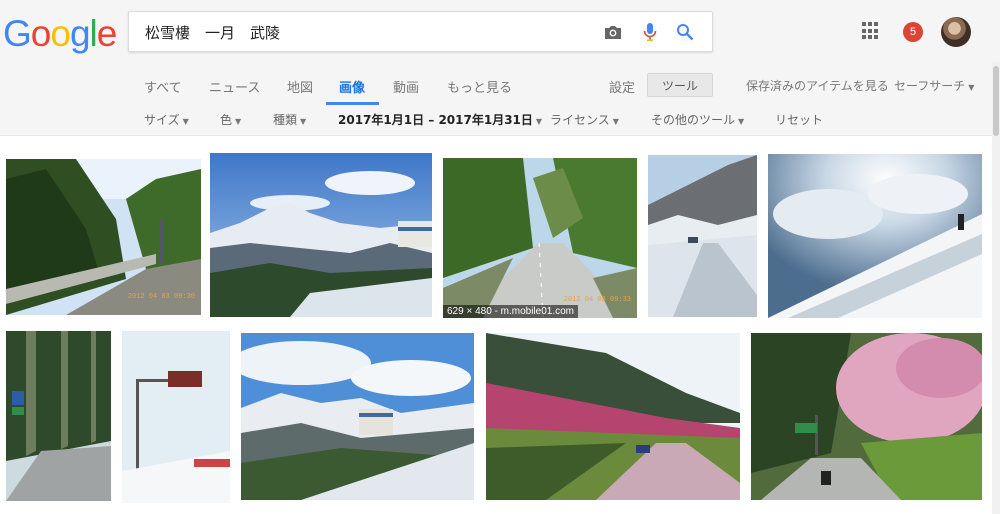 The height and width of the screenshot is (514, 1000). I want to click on logo-letter: G, so click(17, 33).